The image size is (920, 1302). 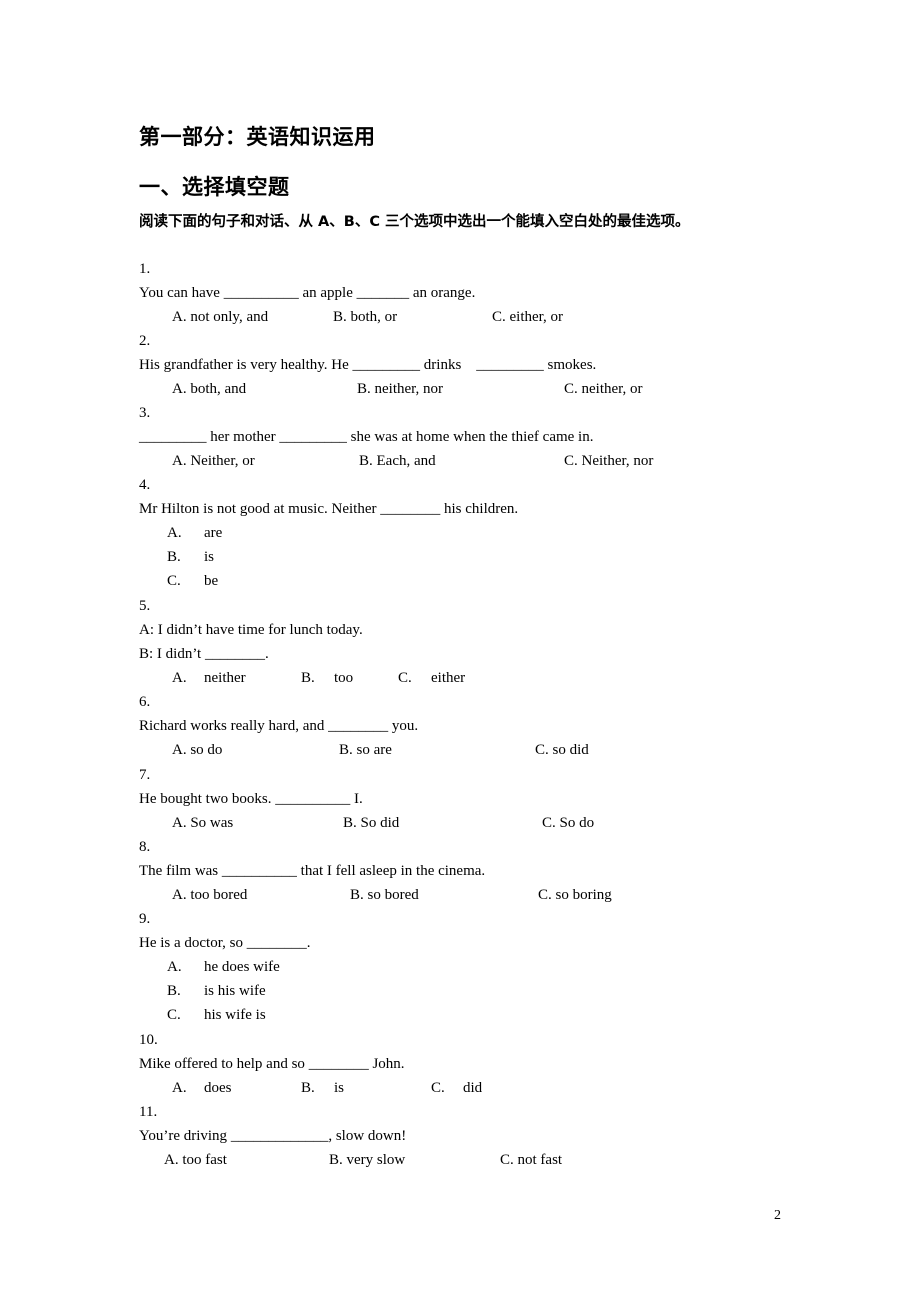 I want to click on option-b: B. both, or, so click(x=365, y=317).